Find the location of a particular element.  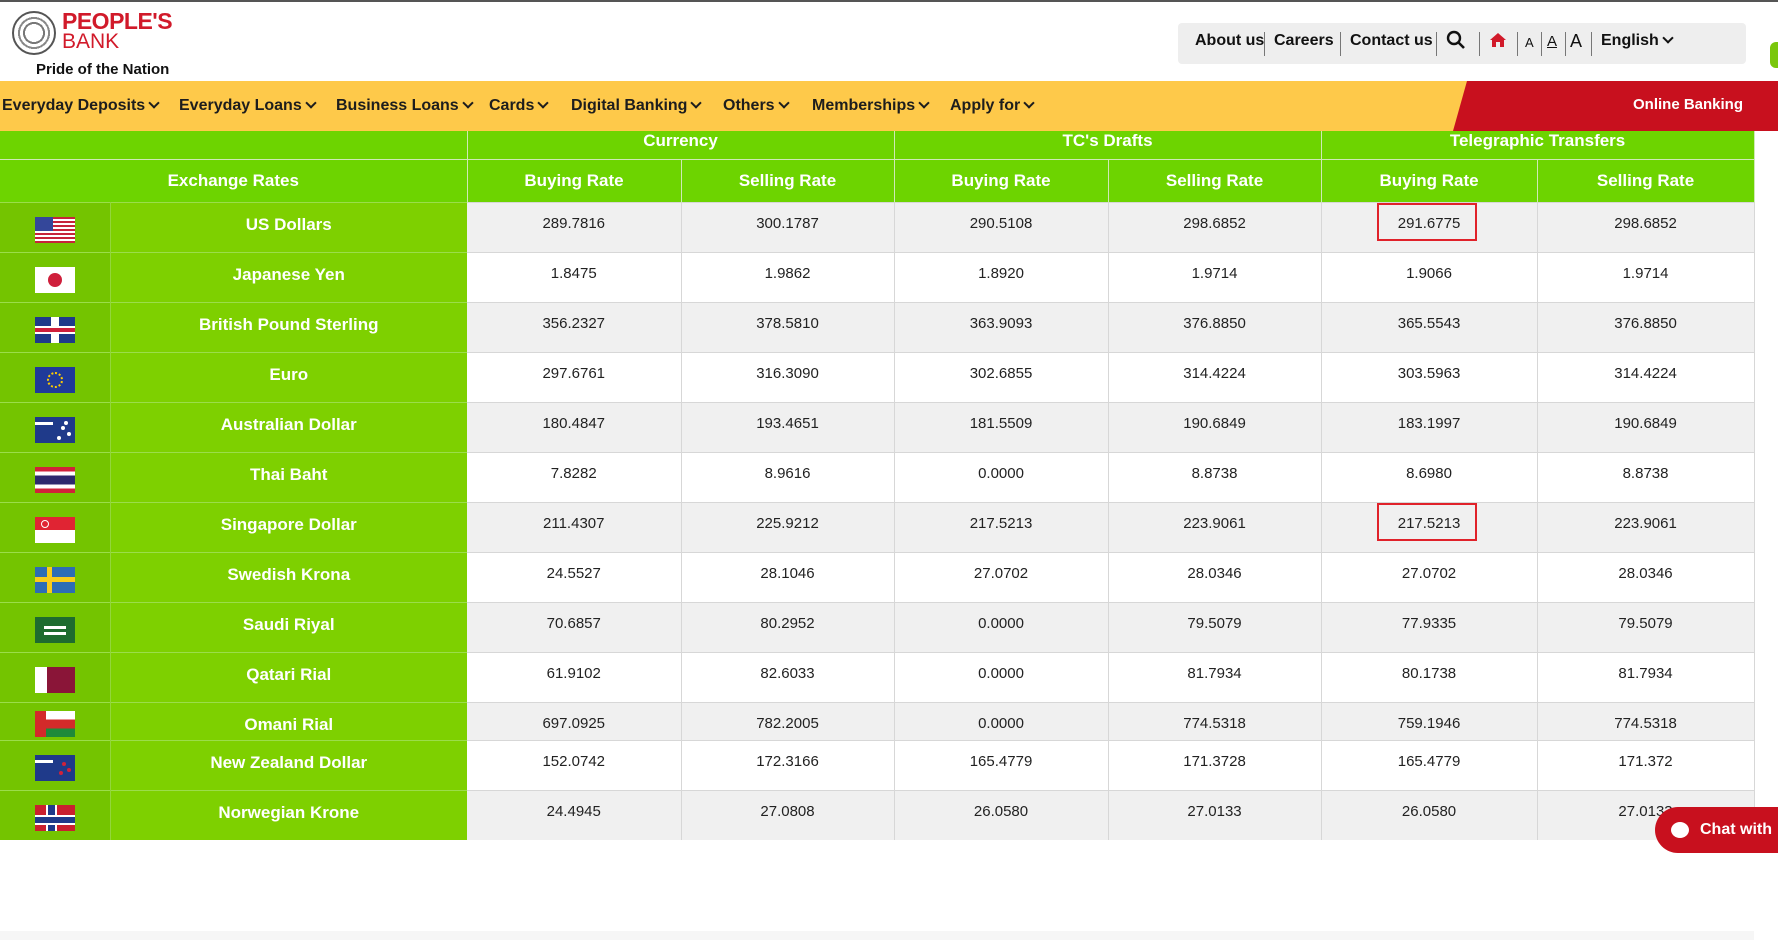

rate-value: 378.5810 is located at coordinates (787, 323).